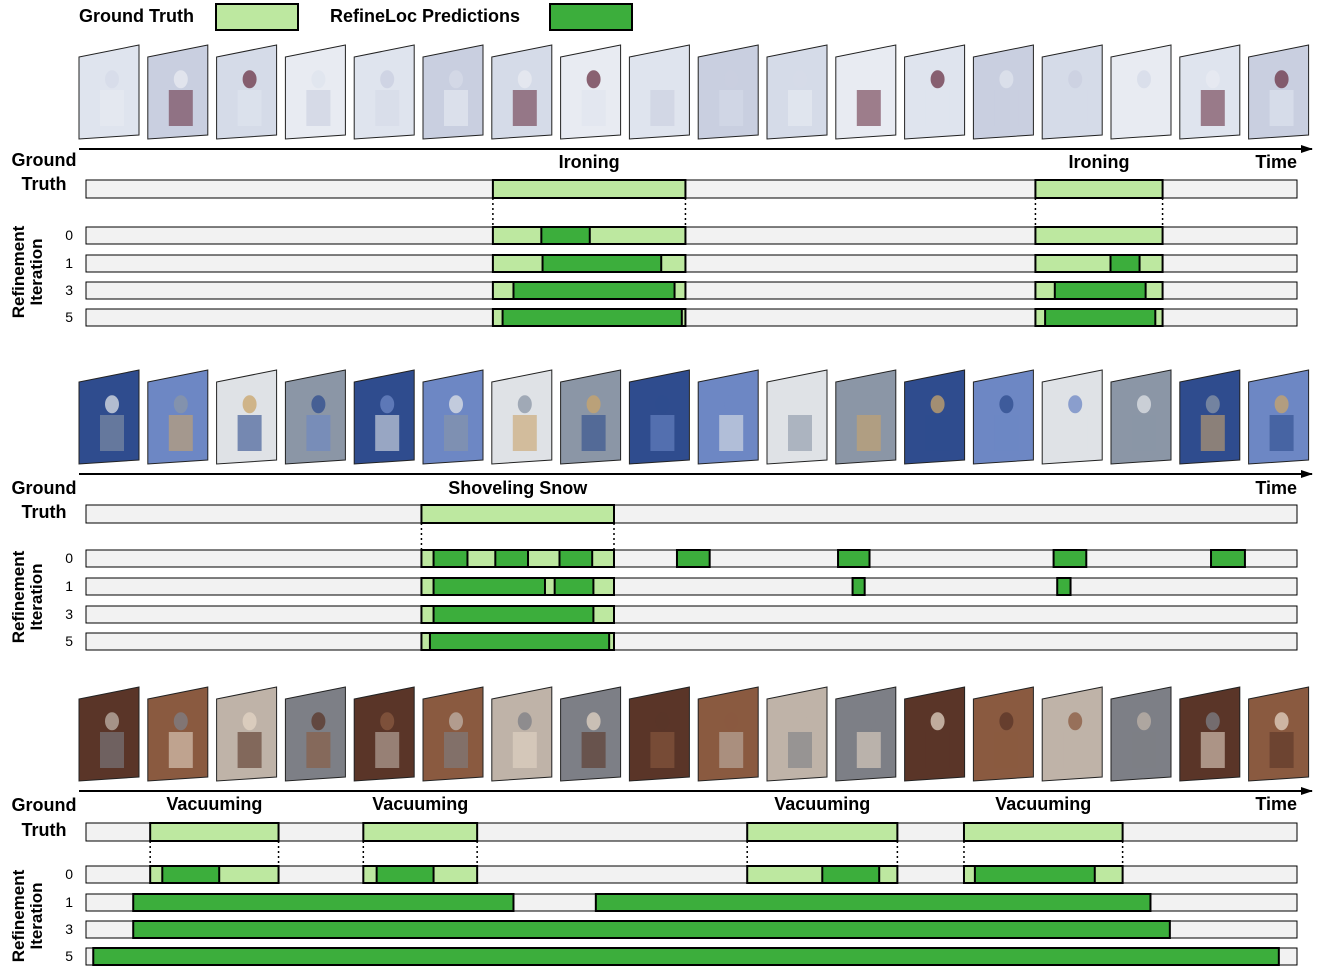  What do you see at coordinates (356, 17) in the screenshot?
I see `legend: Ground Truth RefineLoc Predictions` at bounding box center [356, 17].